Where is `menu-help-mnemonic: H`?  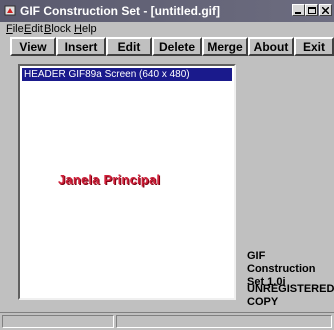
menu-help-mnemonic: H is located at coordinates (78, 29).